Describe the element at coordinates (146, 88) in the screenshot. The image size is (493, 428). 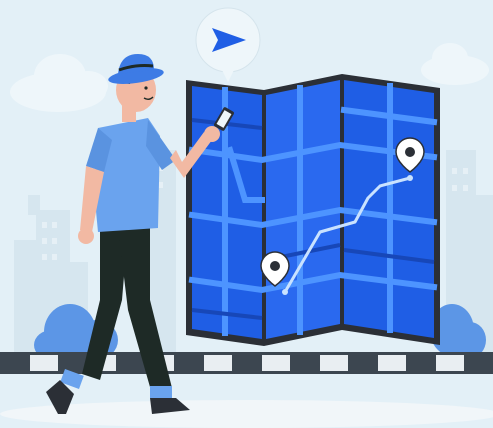
I see `eye` at that location.